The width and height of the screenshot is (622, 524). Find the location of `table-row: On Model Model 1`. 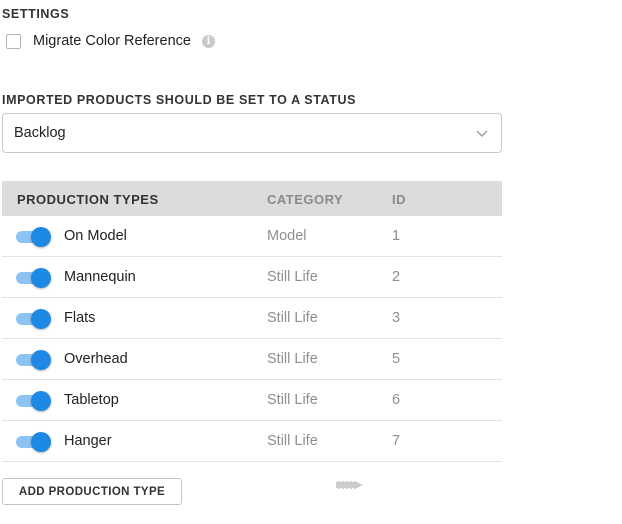

table-row: On Model Model 1 is located at coordinates (252, 236).